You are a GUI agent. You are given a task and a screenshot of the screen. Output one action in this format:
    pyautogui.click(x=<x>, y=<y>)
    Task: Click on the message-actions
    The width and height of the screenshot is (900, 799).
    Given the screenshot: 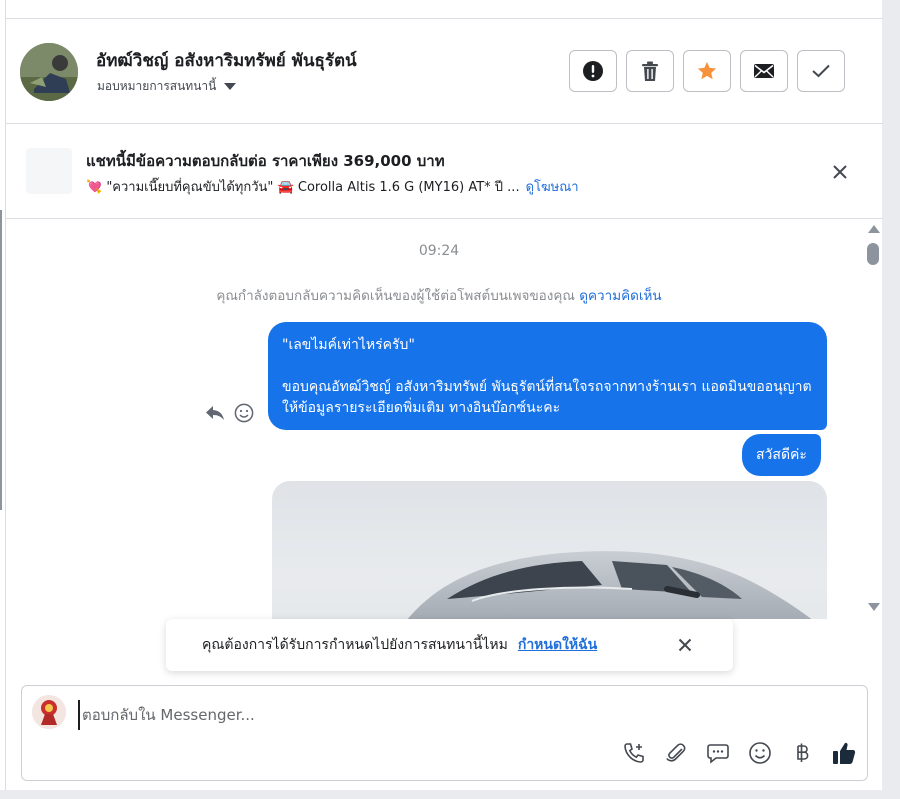 What is the action you would take?
    pyautogui.click(x=229, y=413)
    